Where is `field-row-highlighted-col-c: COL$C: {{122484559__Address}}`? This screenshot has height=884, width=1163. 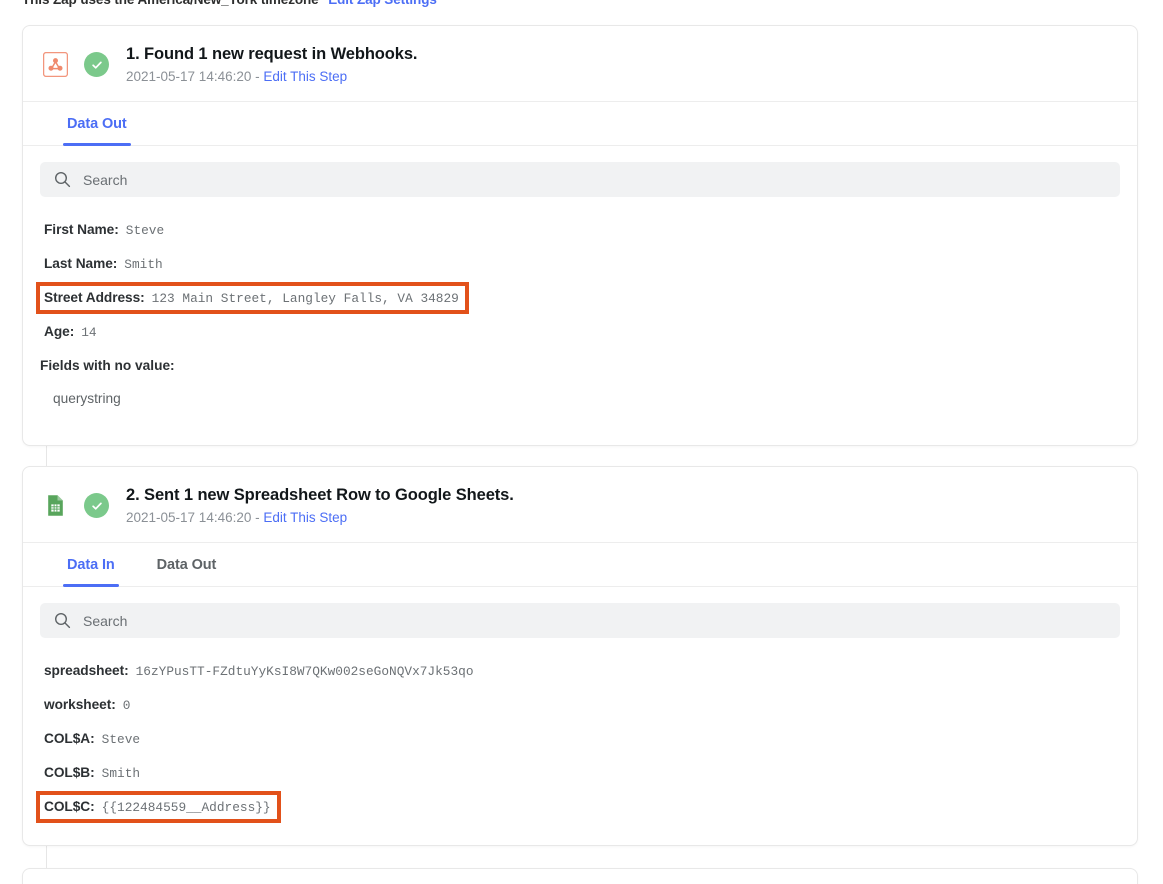
field-row-highlighted-col-c: COL$C: {{122484559__Address}} is located at coordinates (580, 807).